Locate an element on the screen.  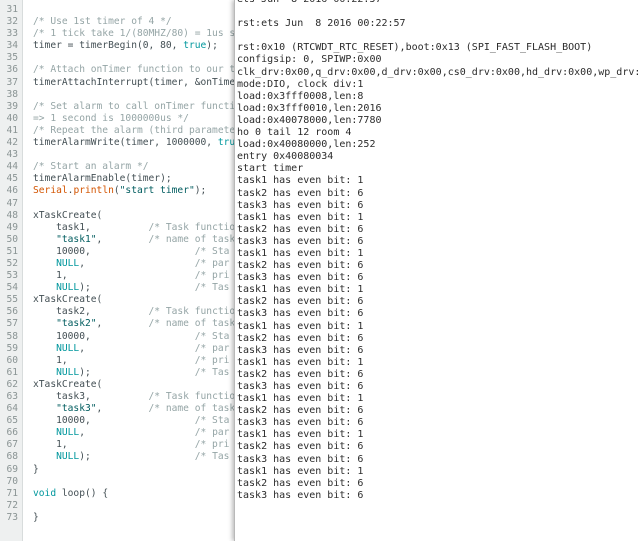
code-line: 51 10000, /* Sta is located at coordinates (118, 252).